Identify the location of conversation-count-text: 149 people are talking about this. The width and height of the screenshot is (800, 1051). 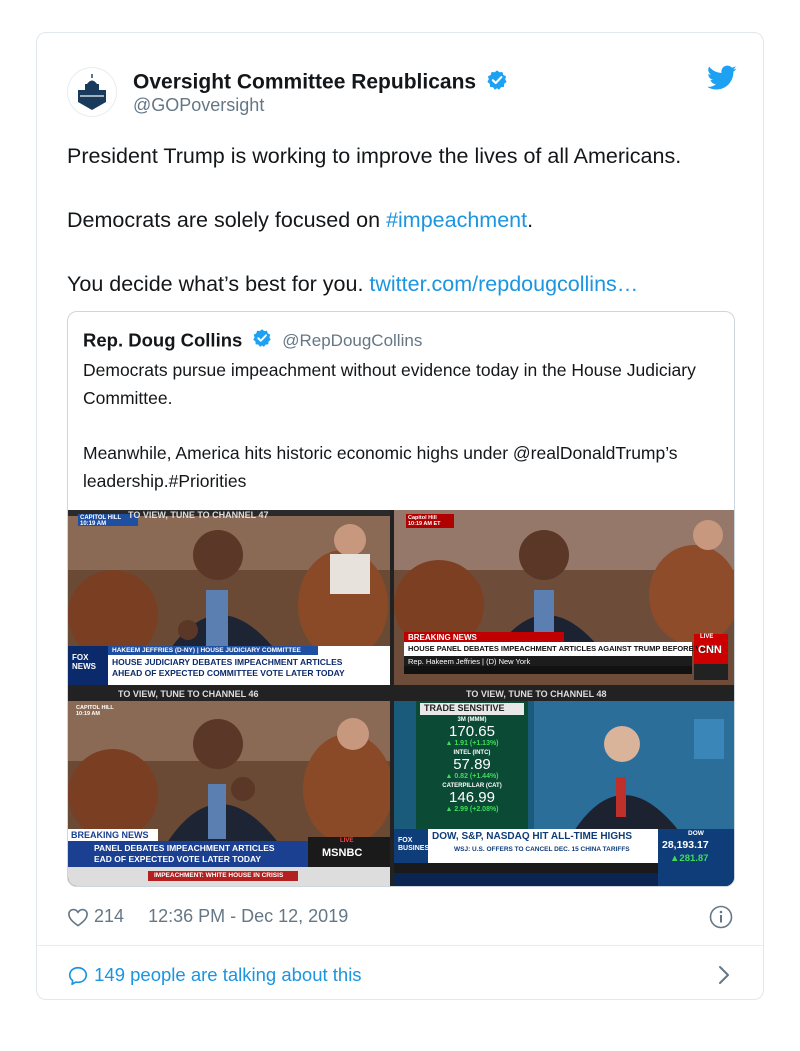
(227, 974).